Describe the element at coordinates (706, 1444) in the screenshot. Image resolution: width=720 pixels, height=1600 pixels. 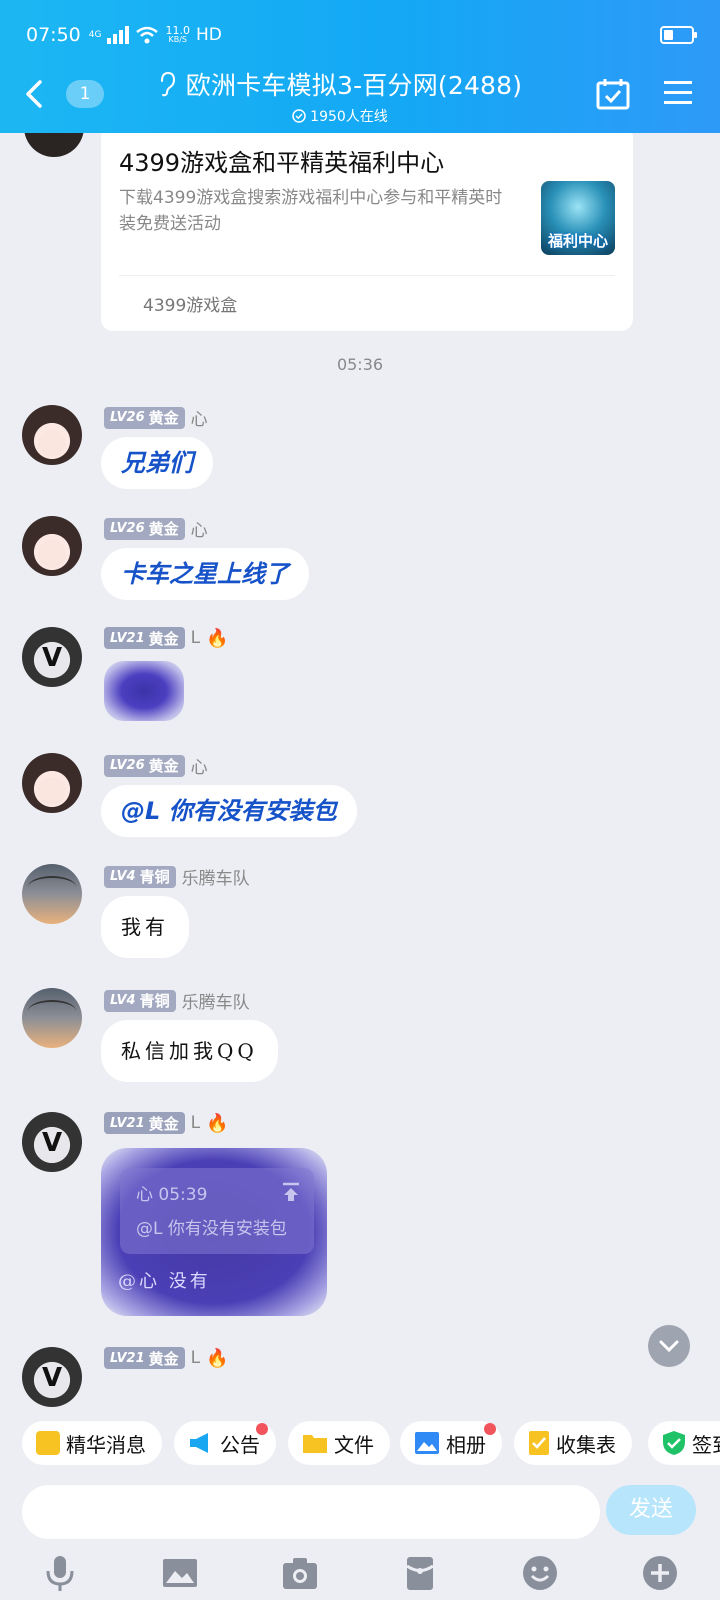
I see `tag-label: 签到` at that location.